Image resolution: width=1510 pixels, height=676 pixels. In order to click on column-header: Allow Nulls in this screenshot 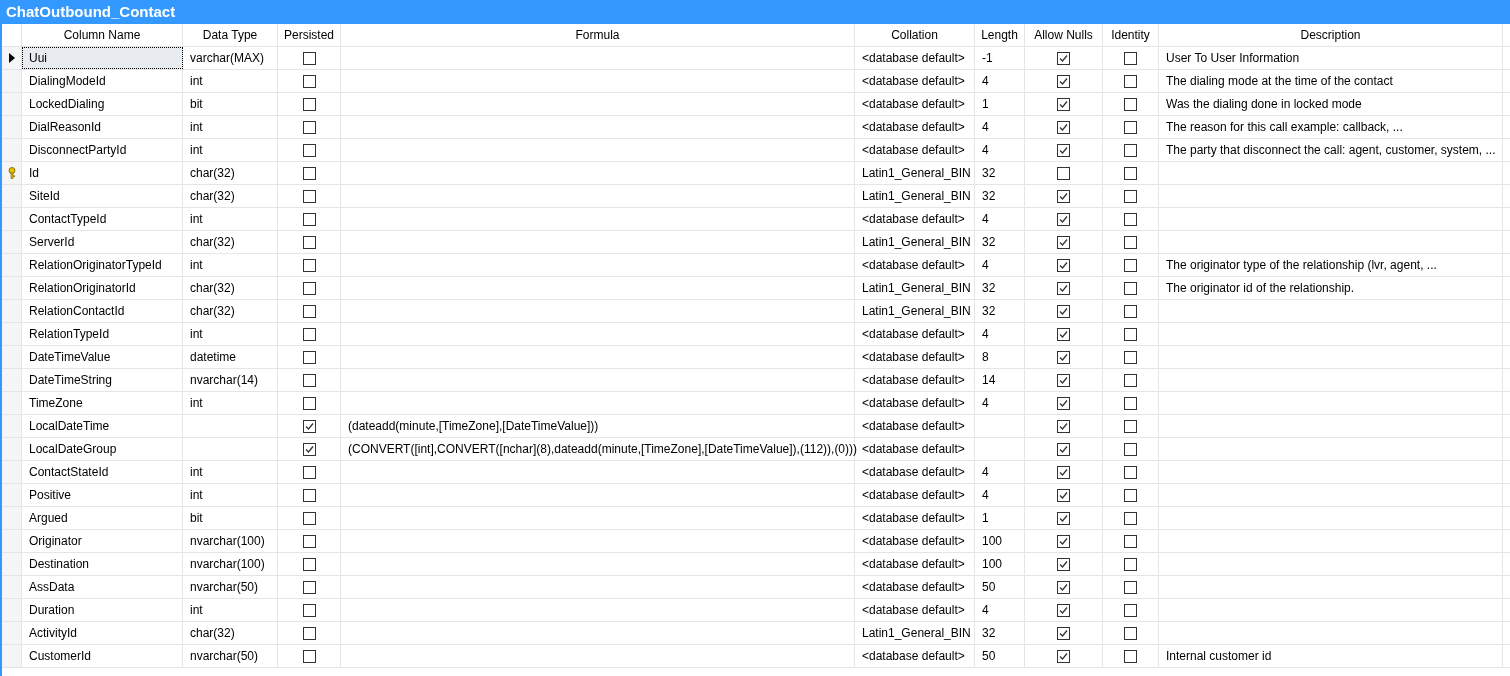, I will do `click(1064, 35)`.